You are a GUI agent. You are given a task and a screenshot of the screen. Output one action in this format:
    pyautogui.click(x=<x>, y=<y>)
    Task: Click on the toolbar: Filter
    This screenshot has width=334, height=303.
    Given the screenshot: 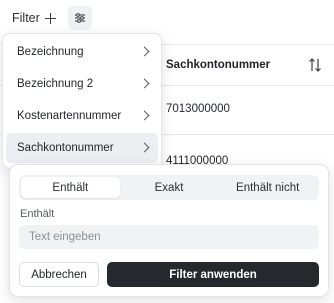 What is the action you would take?
    pyautogui.click(x=49, y=18)
    